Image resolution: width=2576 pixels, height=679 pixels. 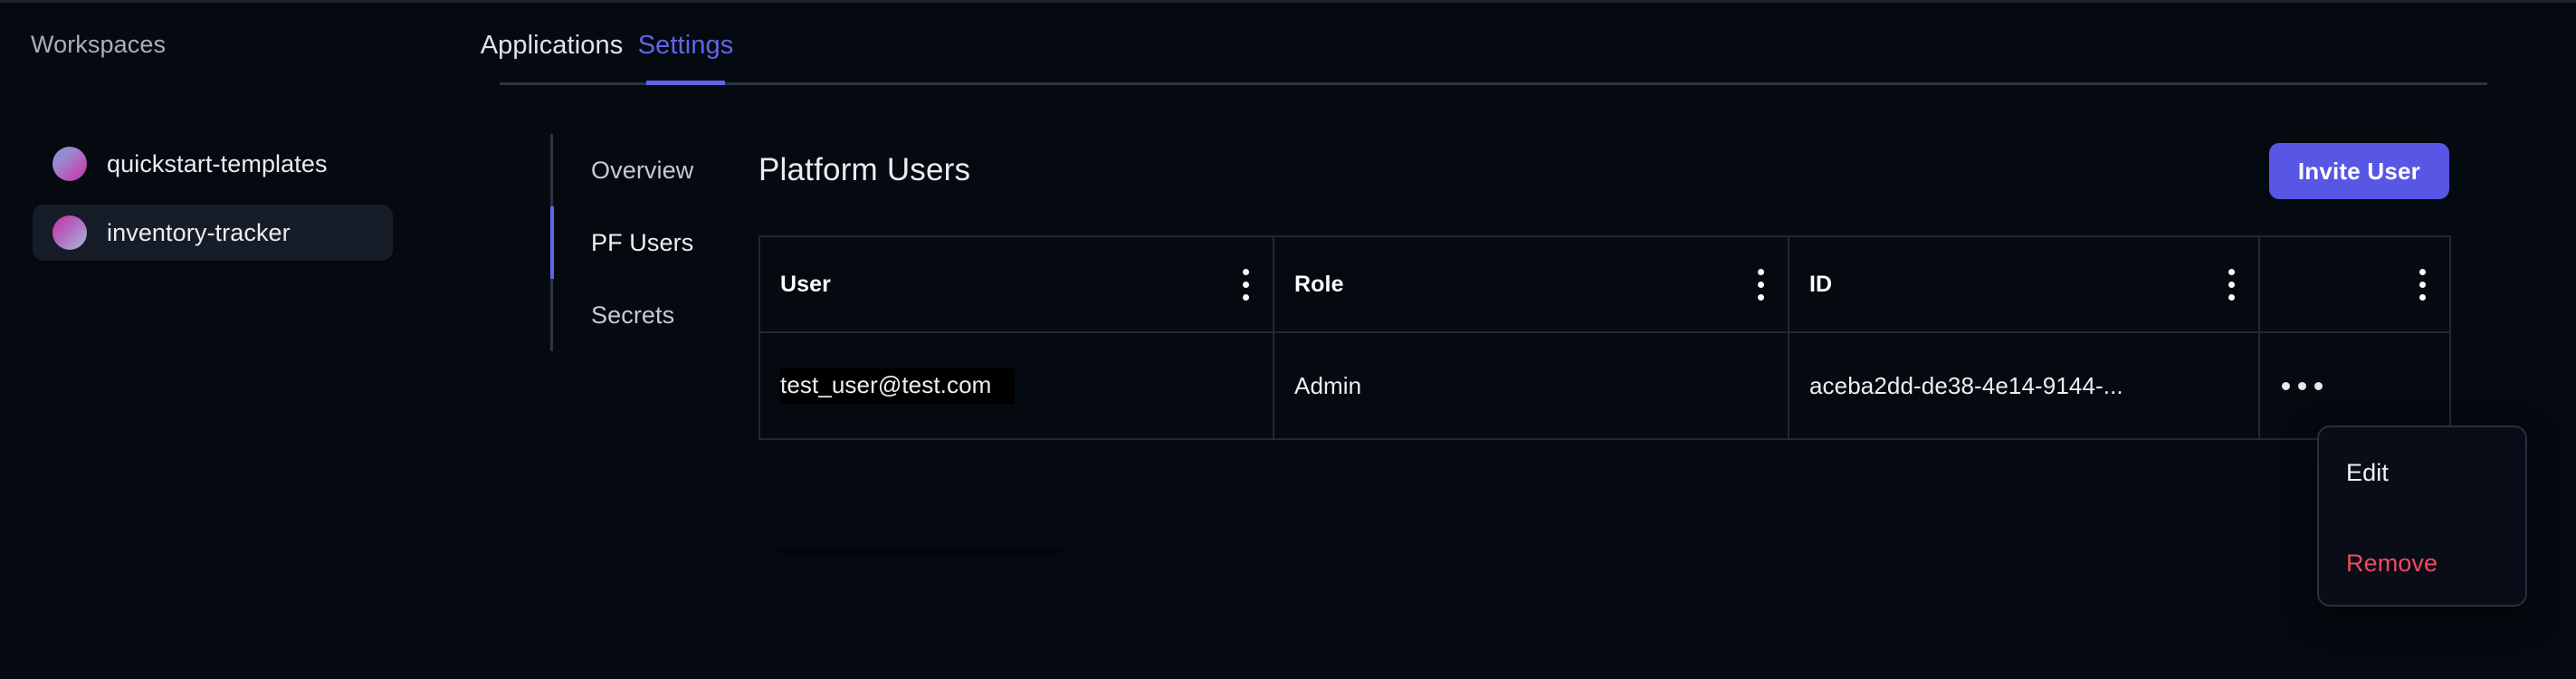 What do you see at coordinates (920, 551) in the screenshot?
I see `hairline-artifact` at bounding box center [920, 551].